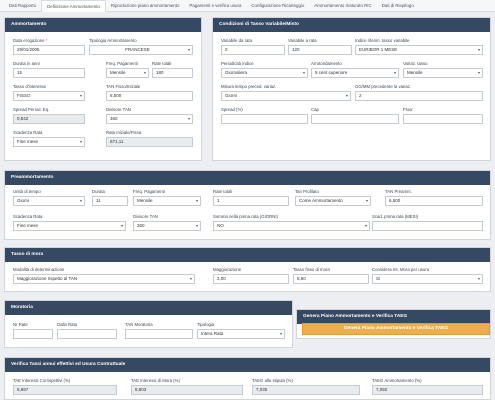 Image resolution: width=495 pixels, height=400 pixels. I want to click on tab-configurazione-ricarteggio: Configurazione Ricarteggio, so click(277, 6).